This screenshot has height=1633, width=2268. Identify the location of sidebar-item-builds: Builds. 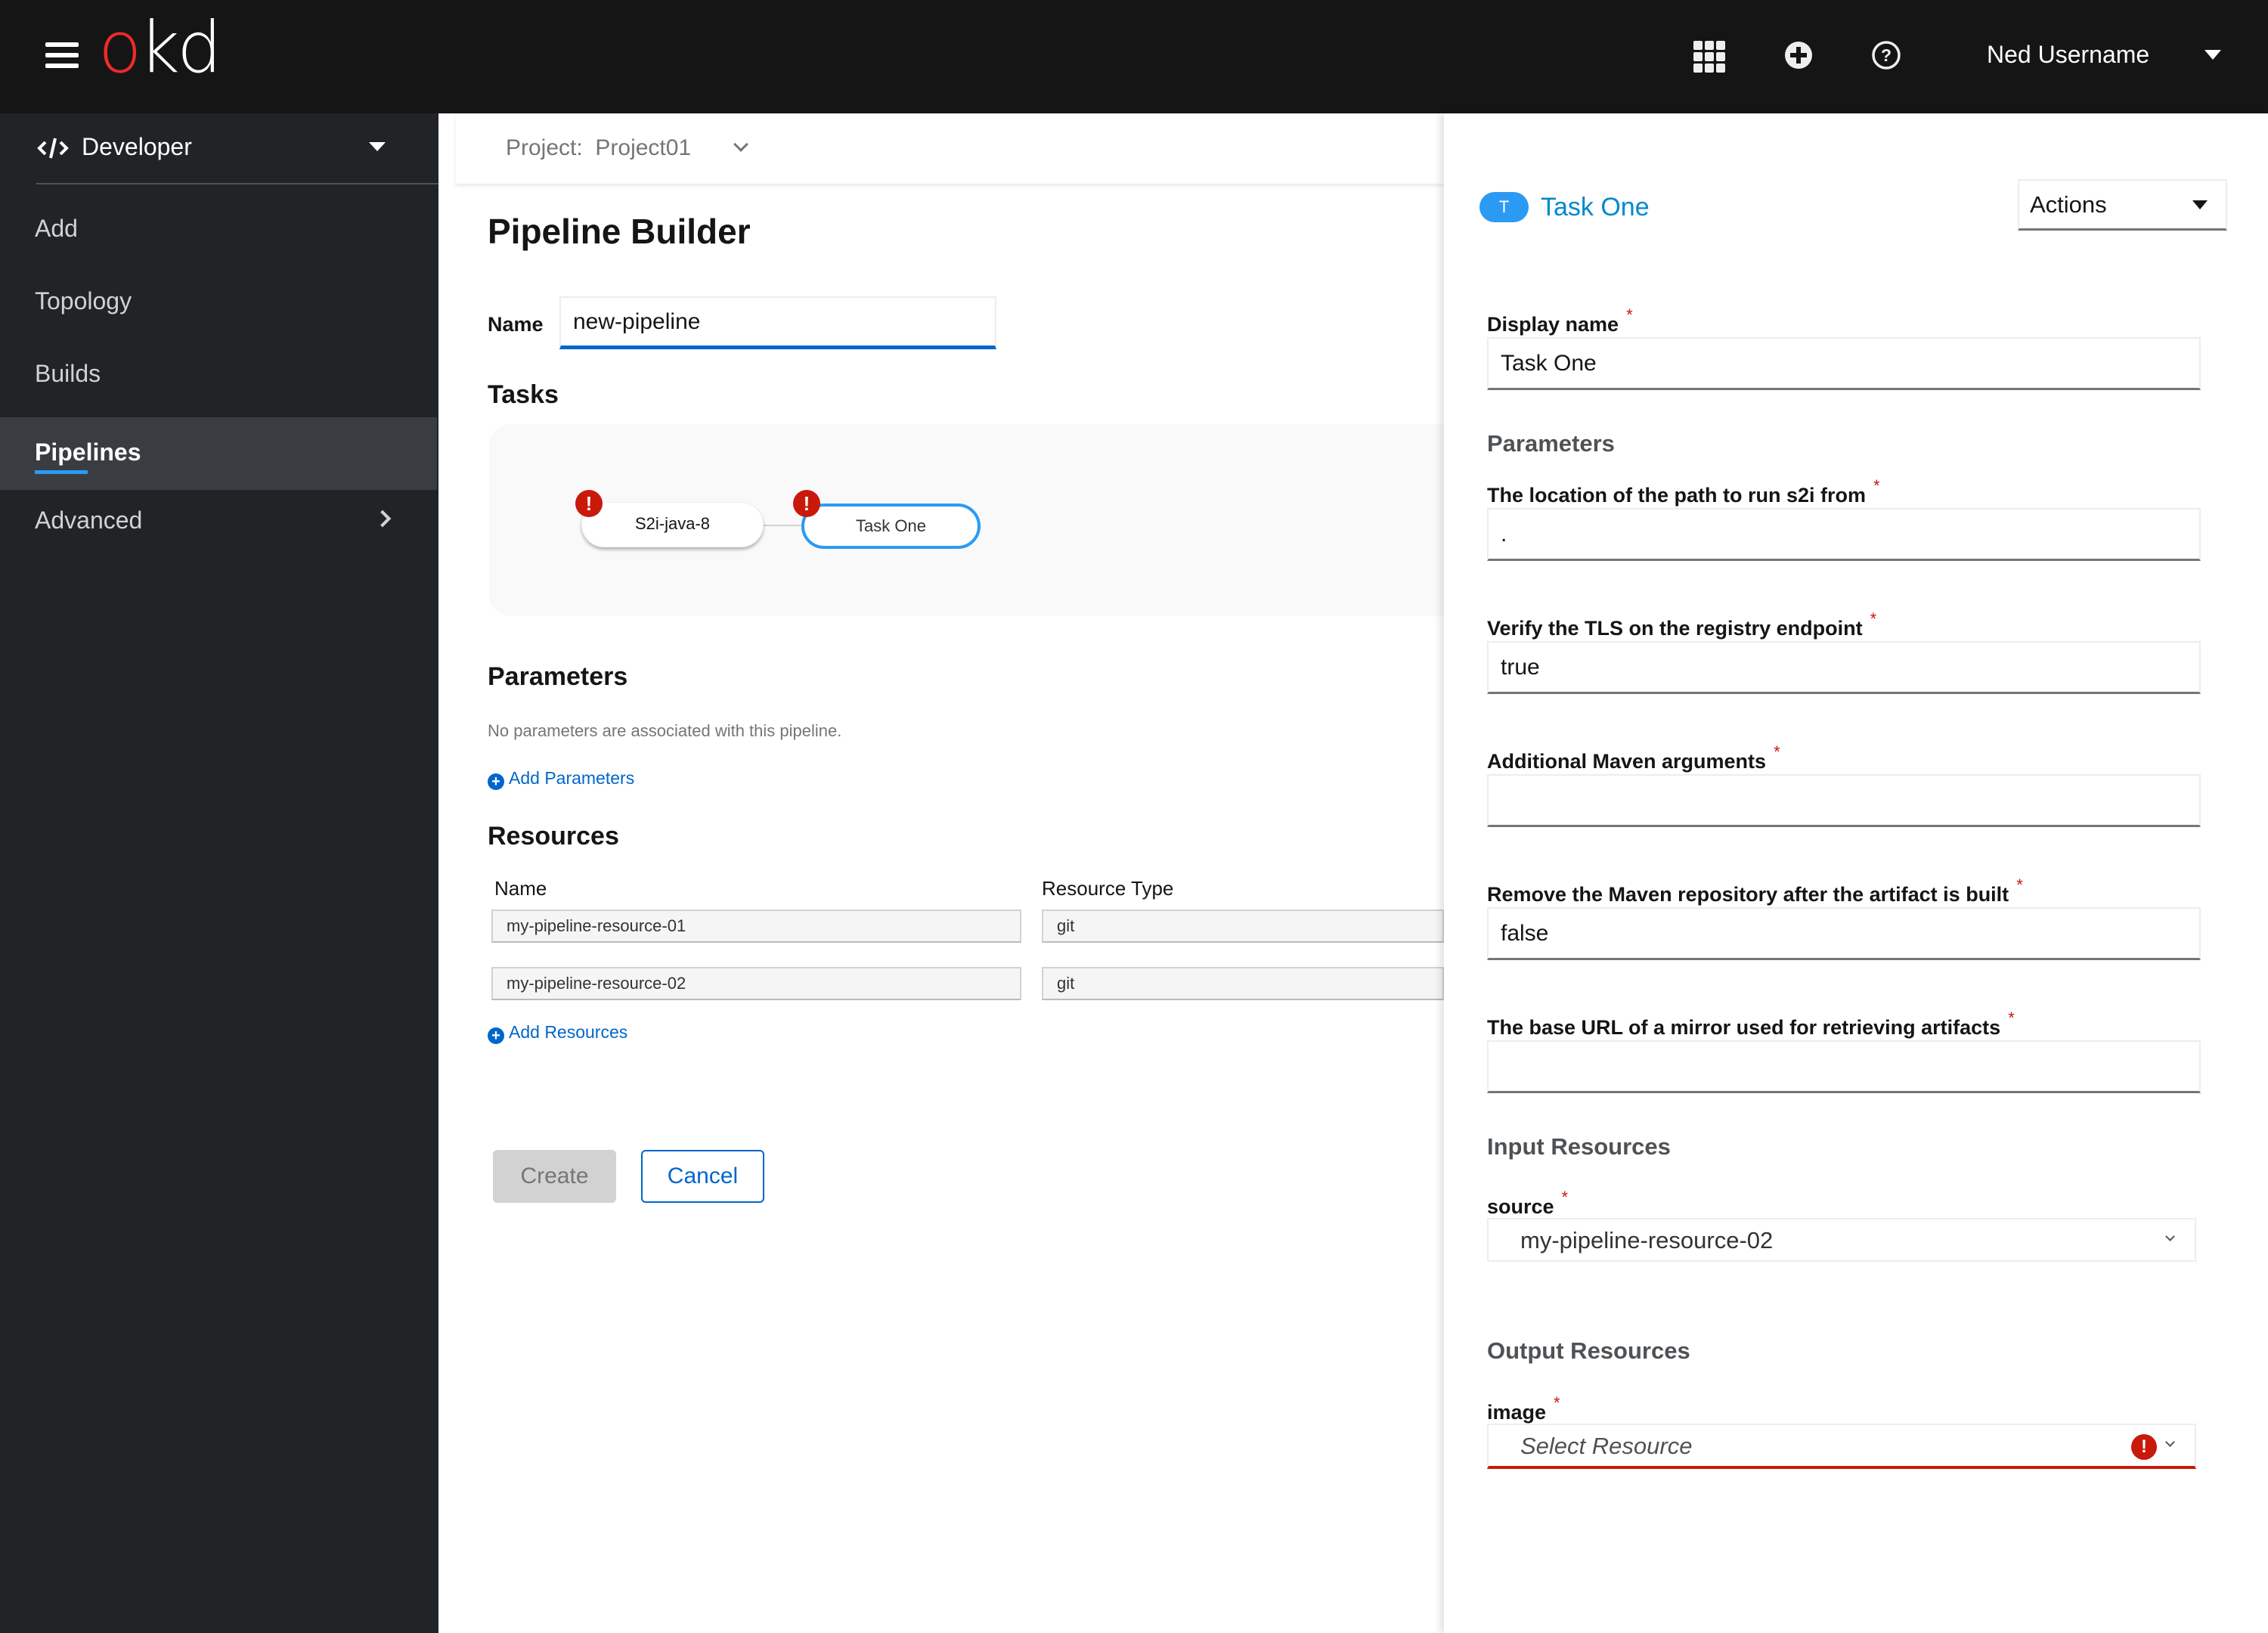
(219, 375).